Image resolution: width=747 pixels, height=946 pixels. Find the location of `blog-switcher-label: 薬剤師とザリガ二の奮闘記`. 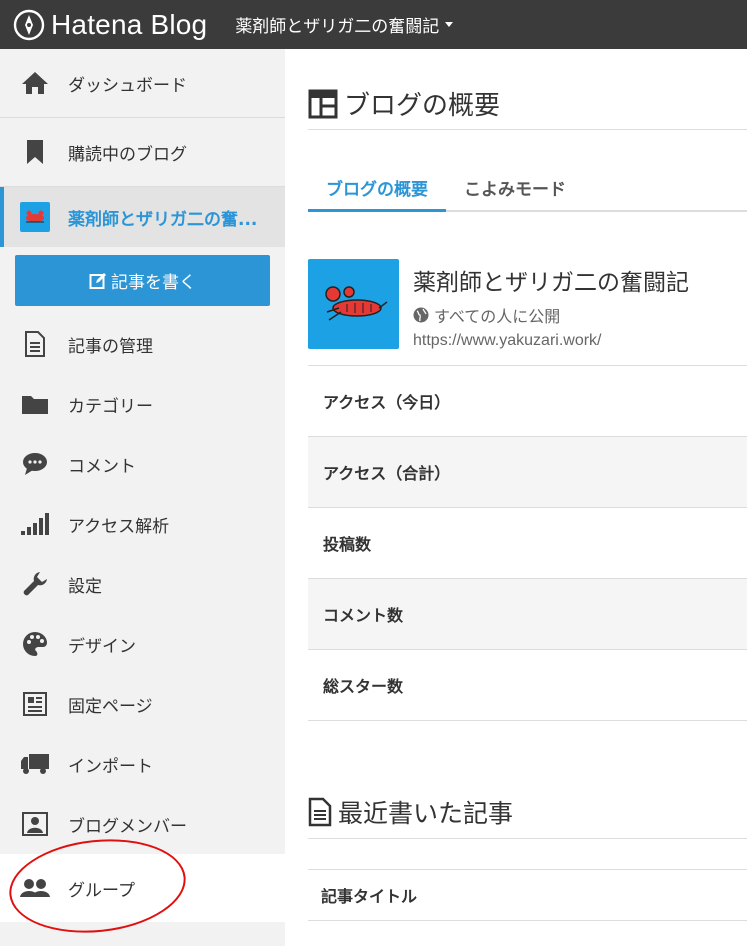

blog-switcher-label: 薬剤師とザリガ二の奮闘記 is located at coordinates (337, 27).